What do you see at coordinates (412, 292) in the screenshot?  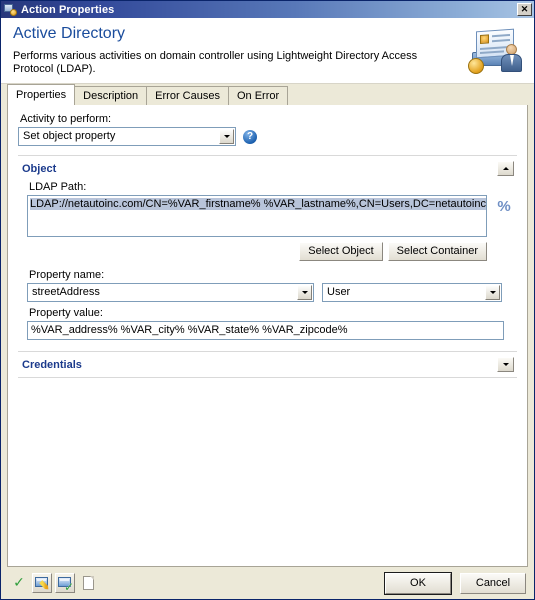 I see `object-class-dropdown: User` at bounding box center [412, 292].